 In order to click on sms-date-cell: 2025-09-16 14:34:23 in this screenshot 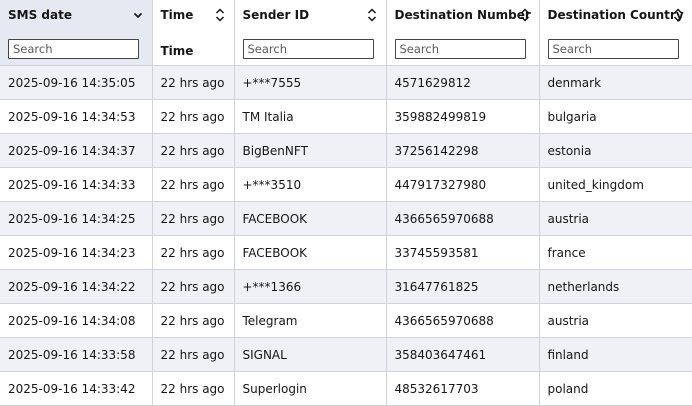, I will do `click(76, 252)`.